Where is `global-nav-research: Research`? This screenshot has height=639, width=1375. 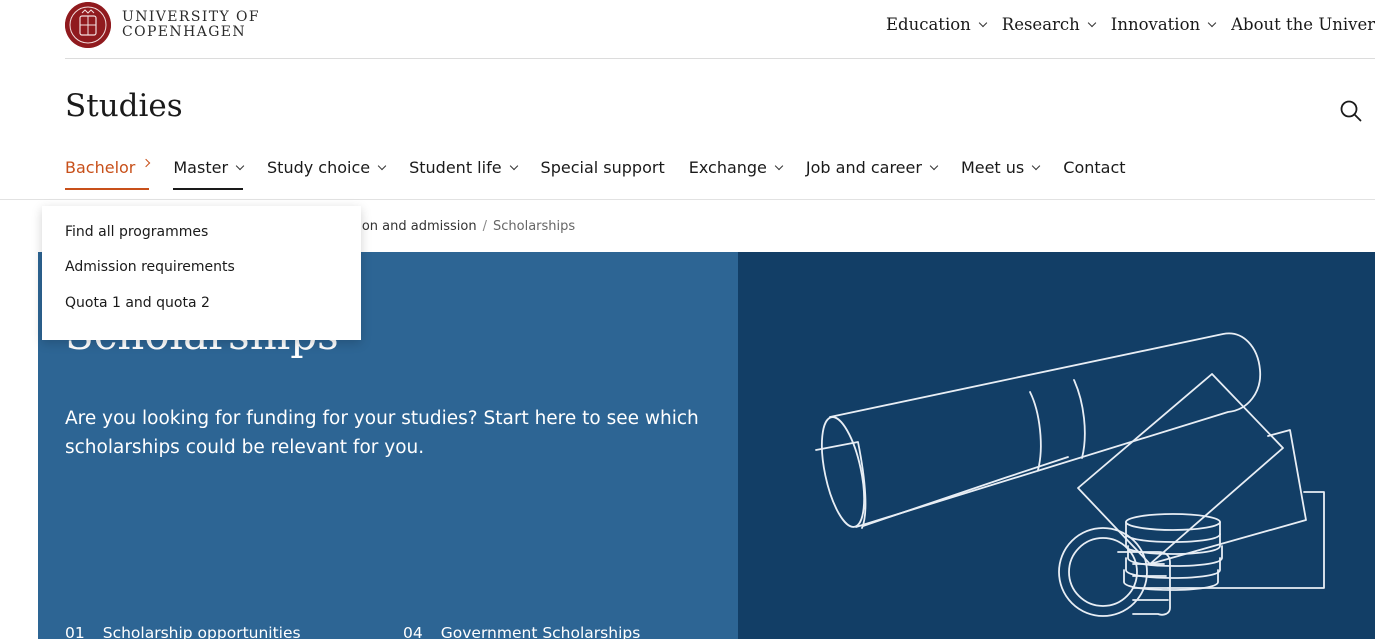
global-nav-research: Research is located at coordinates (1049, 24).